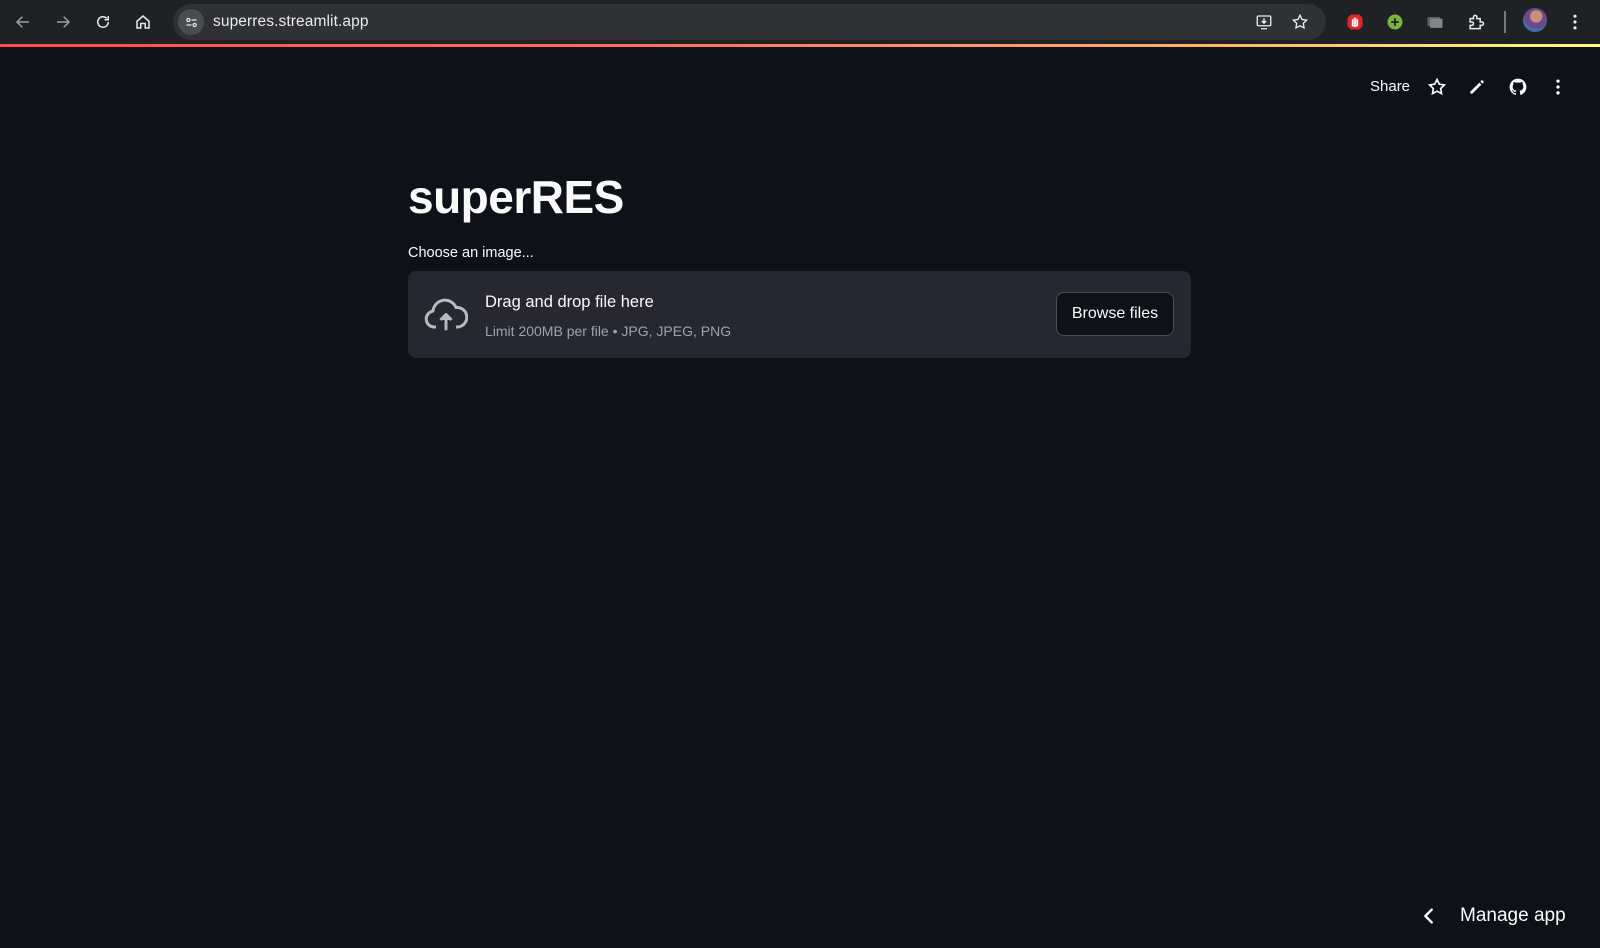 The image size is (1600, 948). I want to click on github-icon, so click(1518, 86).